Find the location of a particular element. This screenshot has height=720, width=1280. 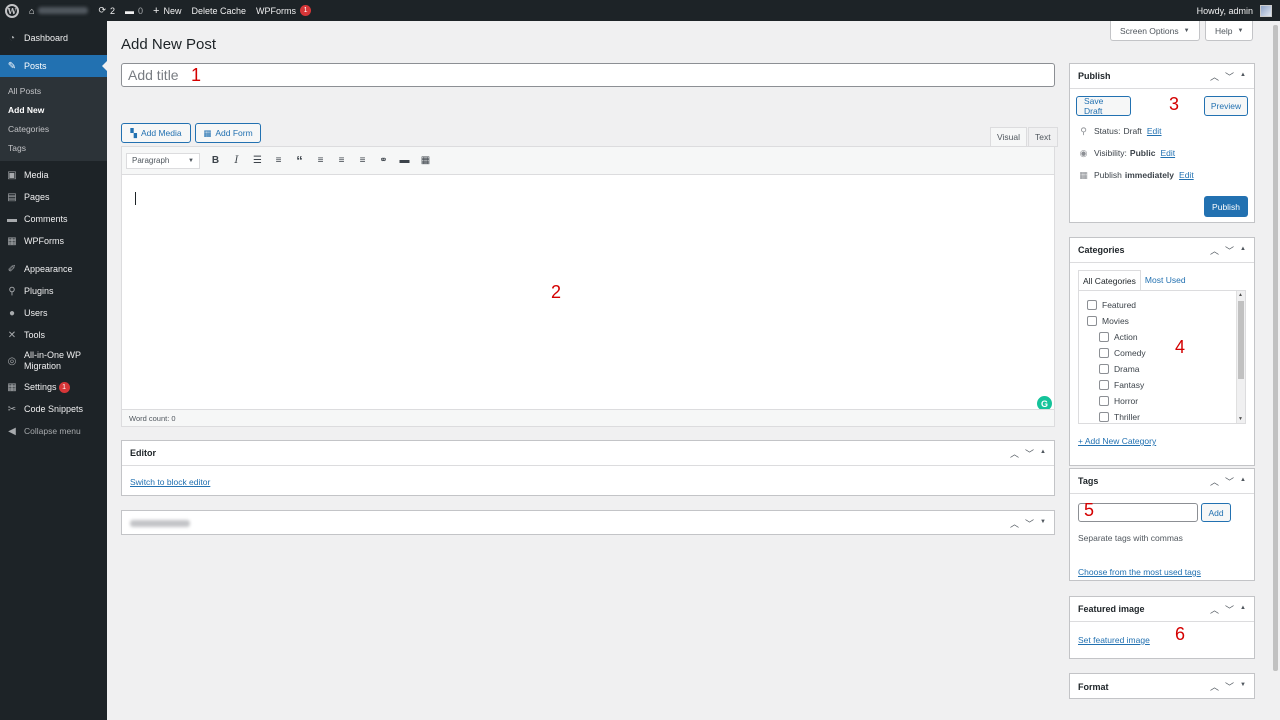

format-select: Paragraph ▼ is located at coordinates (163, 160).